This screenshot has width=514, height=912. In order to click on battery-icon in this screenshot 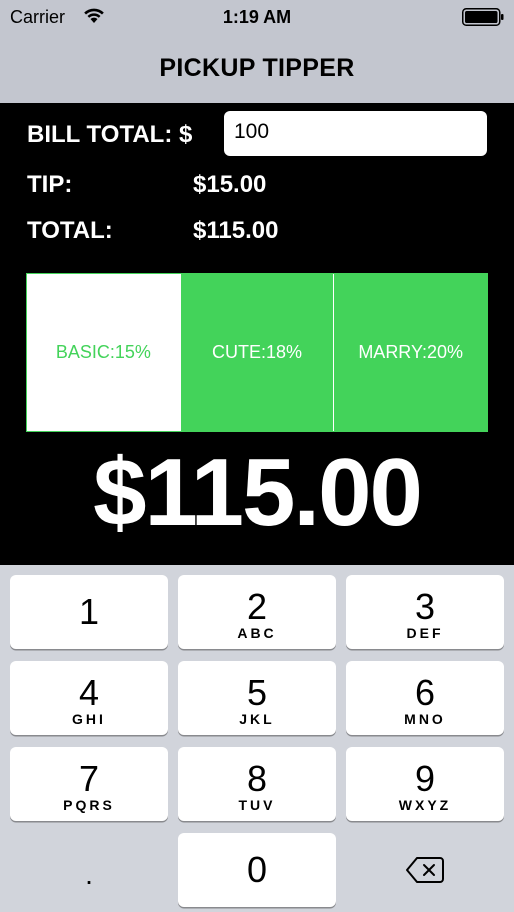, I will do `click(483, 17)`.